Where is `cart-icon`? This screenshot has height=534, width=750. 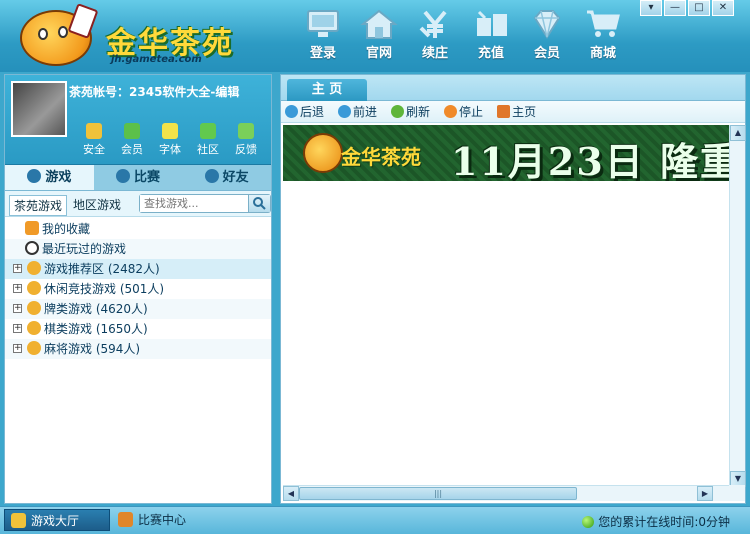
cart-icon is located at coordinates (603, 23).